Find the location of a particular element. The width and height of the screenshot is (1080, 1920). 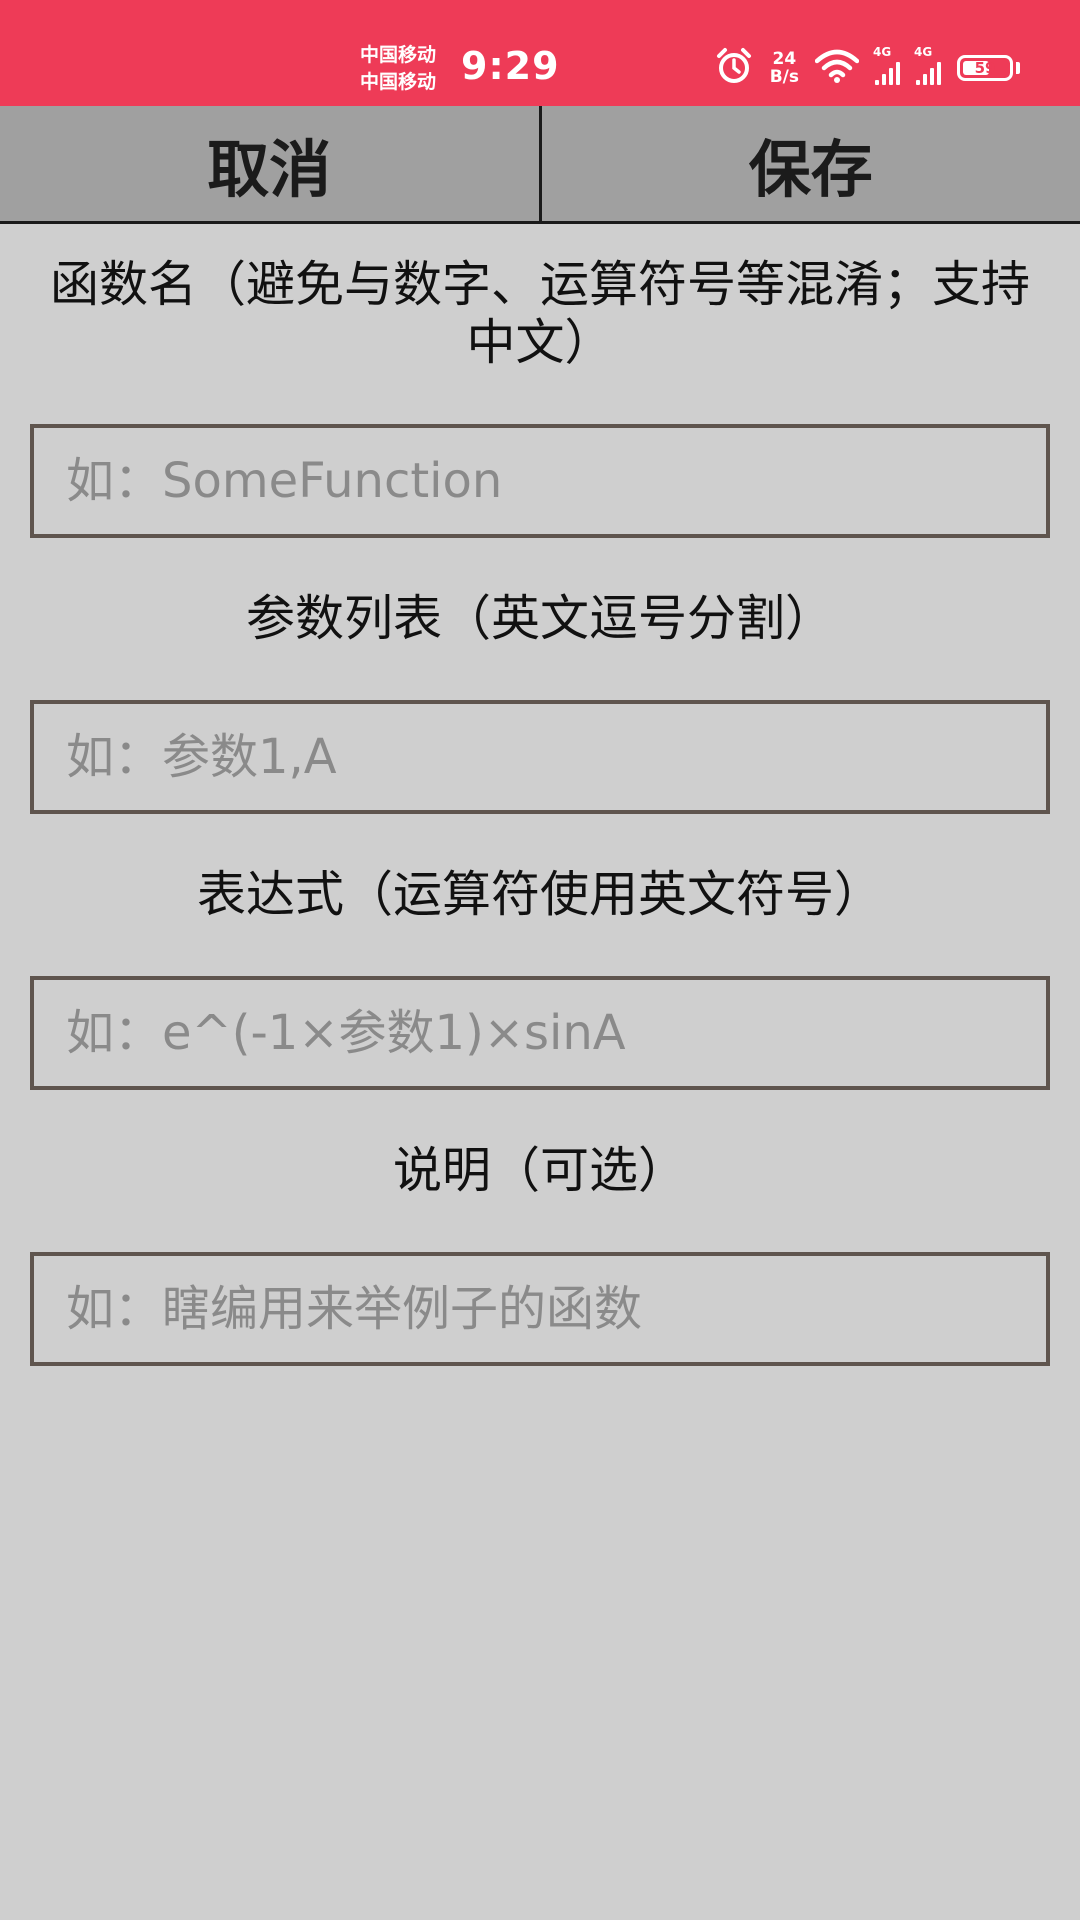

description-field is located at coordinates (540, 1309).